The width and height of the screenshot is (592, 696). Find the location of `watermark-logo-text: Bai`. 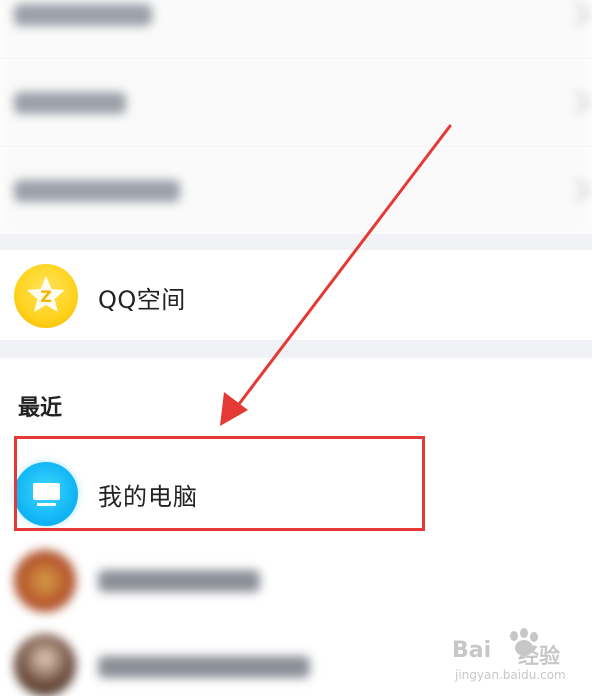

watermark-logo-text: Bai is located at coordinates (472, 650).